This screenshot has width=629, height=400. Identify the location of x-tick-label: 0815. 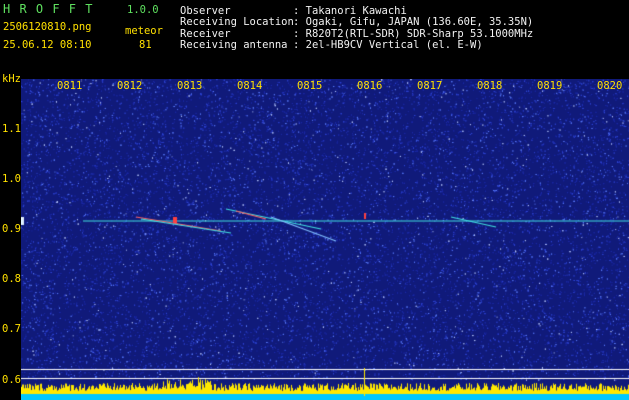
(310, 86).